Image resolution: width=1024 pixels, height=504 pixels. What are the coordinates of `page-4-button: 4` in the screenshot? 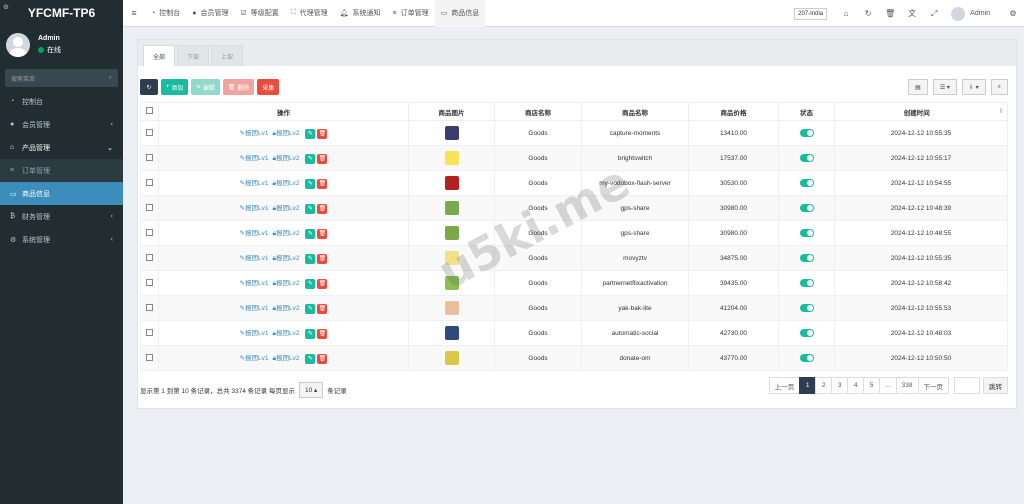 It's located at (856, 385).